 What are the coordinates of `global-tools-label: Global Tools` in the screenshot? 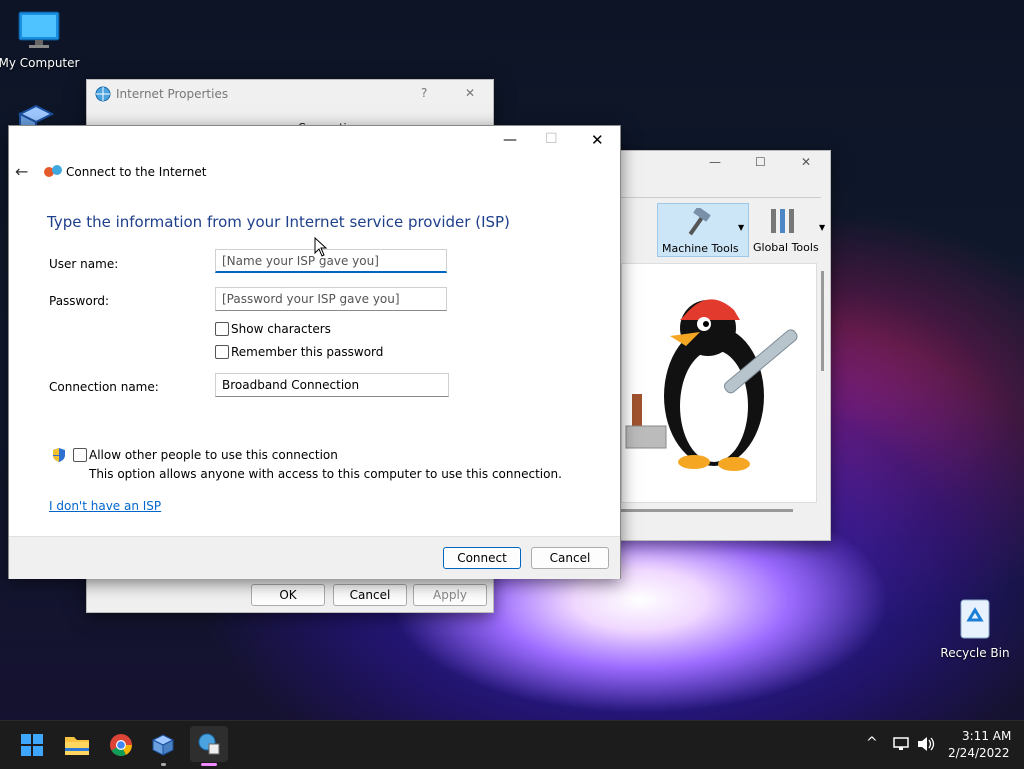 It's located at (786, 247).